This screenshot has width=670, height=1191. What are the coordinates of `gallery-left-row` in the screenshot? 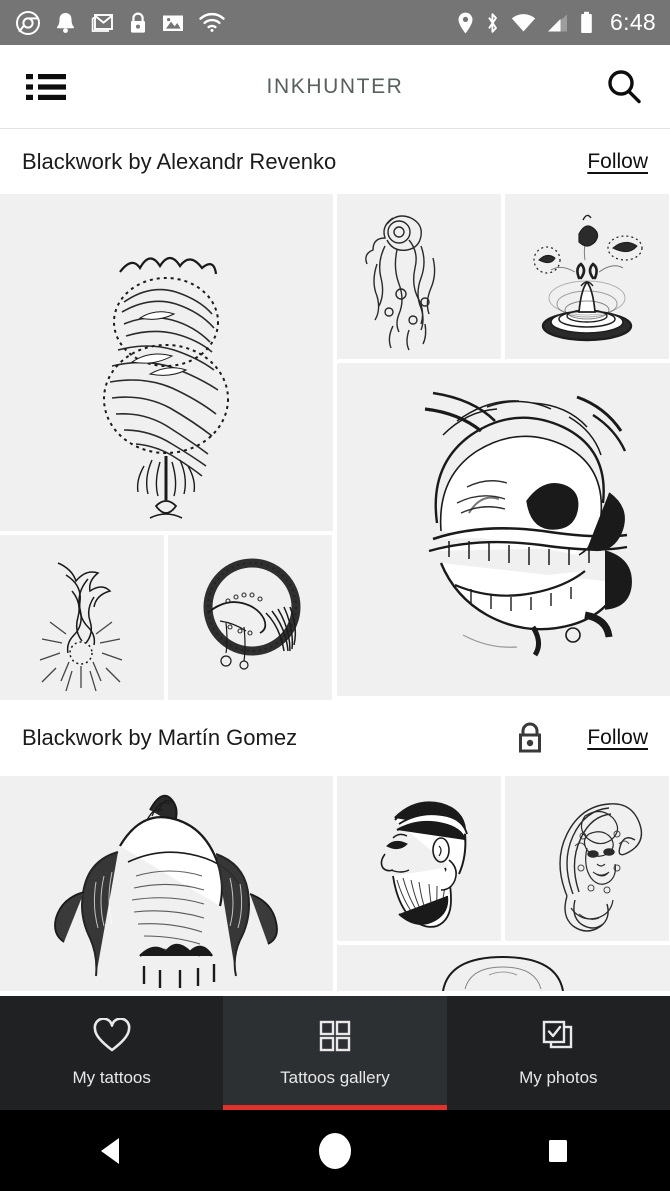 It's located at (166, 617).